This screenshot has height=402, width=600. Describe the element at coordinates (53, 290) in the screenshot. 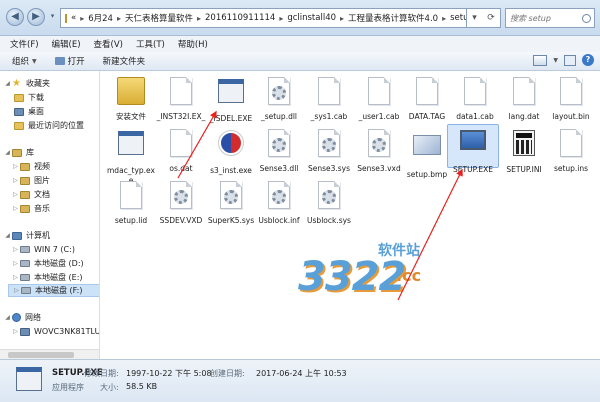

I see `nav-drive-f: ▷ 本地磁盘 (F:)` at that location.